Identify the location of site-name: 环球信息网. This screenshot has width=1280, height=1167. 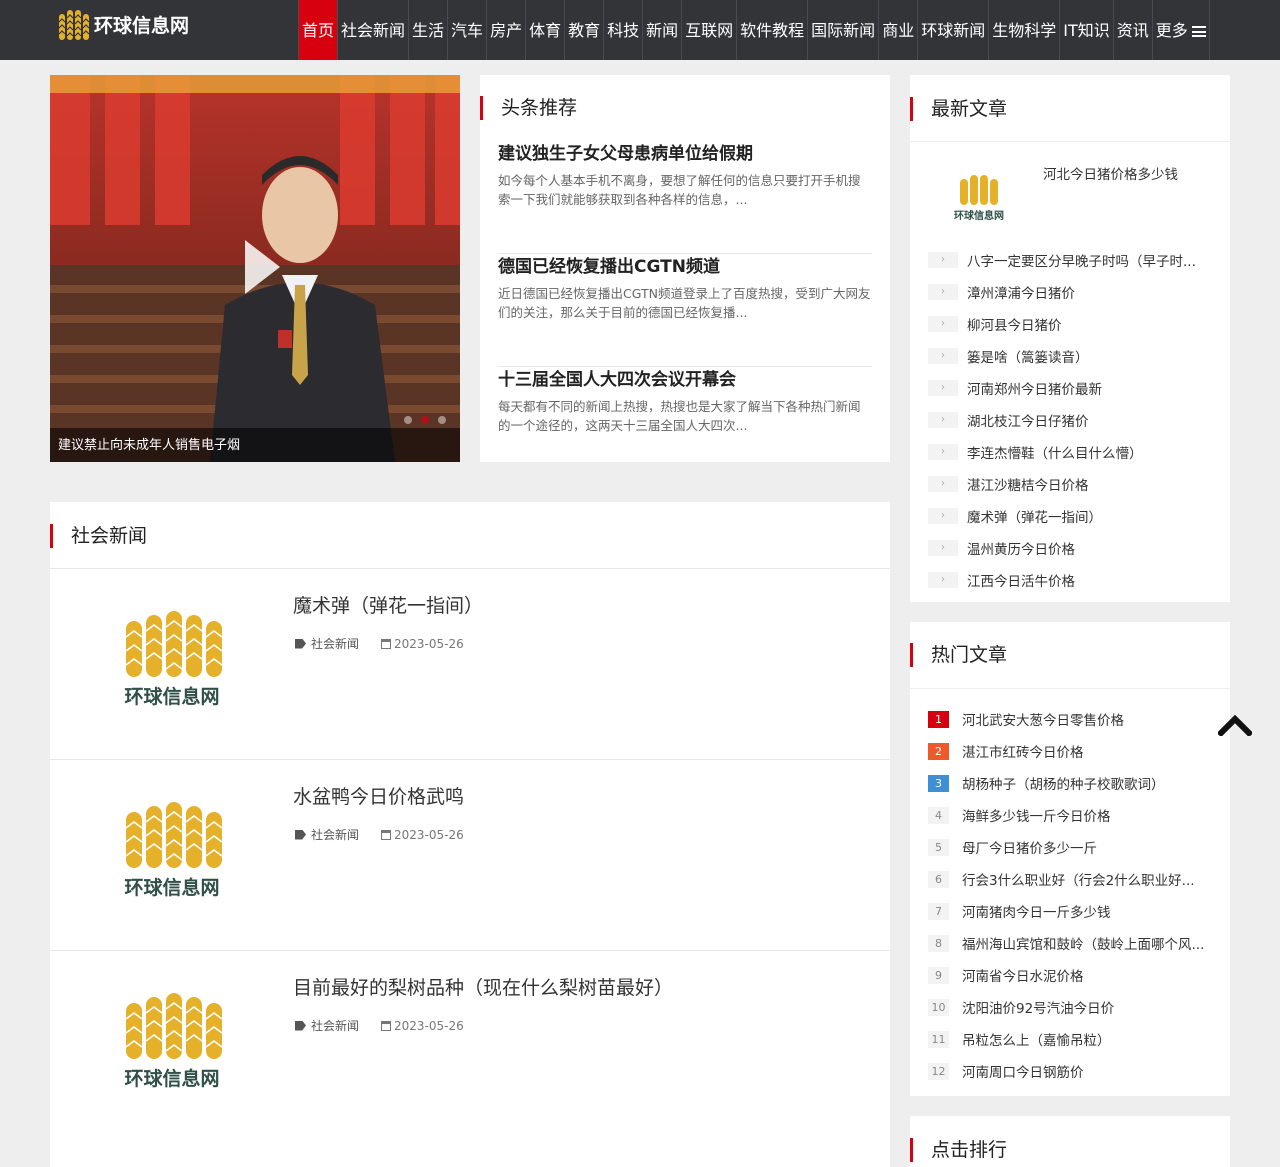
(142, 25).